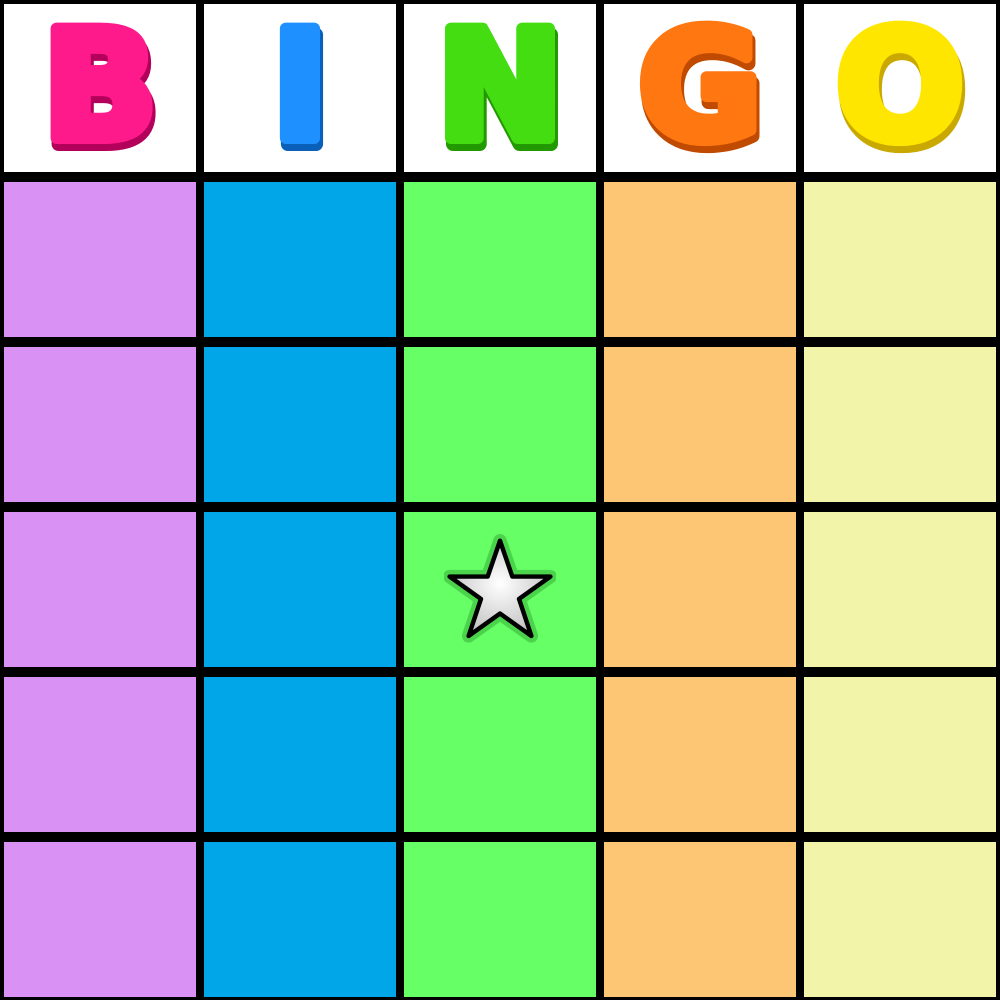  I want to click on header-cell-i: II, so click(300, 88).